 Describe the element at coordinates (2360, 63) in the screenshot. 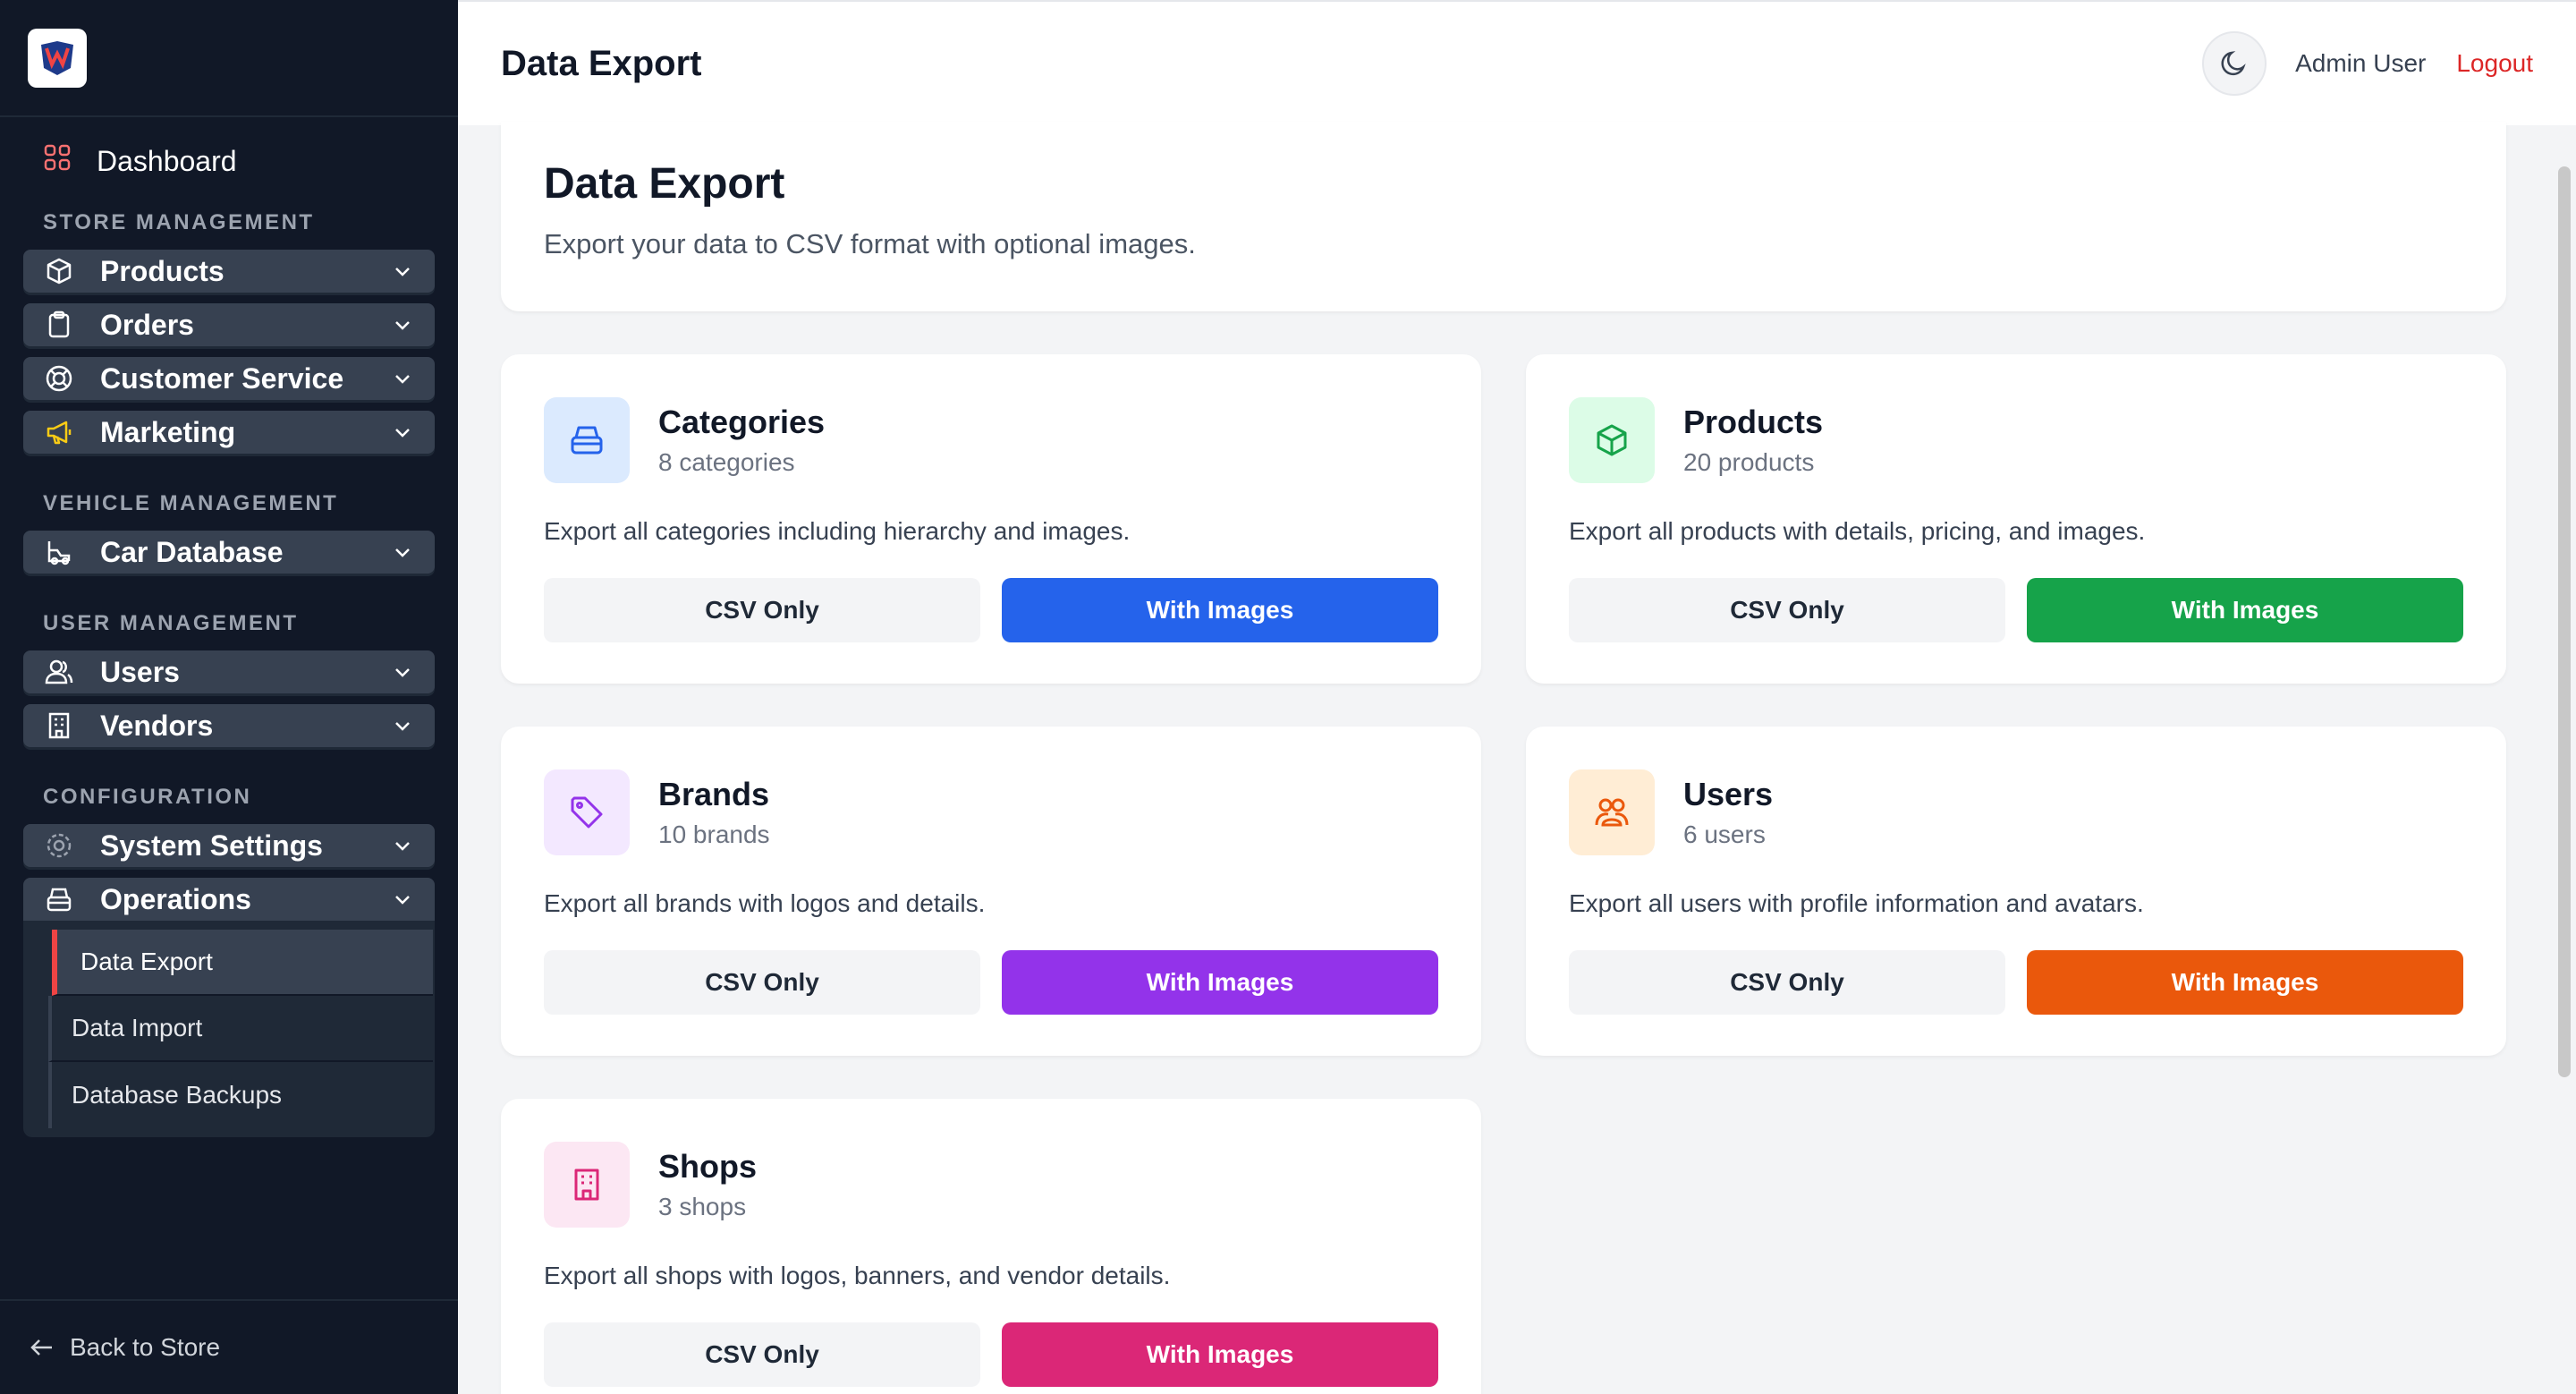

I see `user-name: Admin User` at that location.